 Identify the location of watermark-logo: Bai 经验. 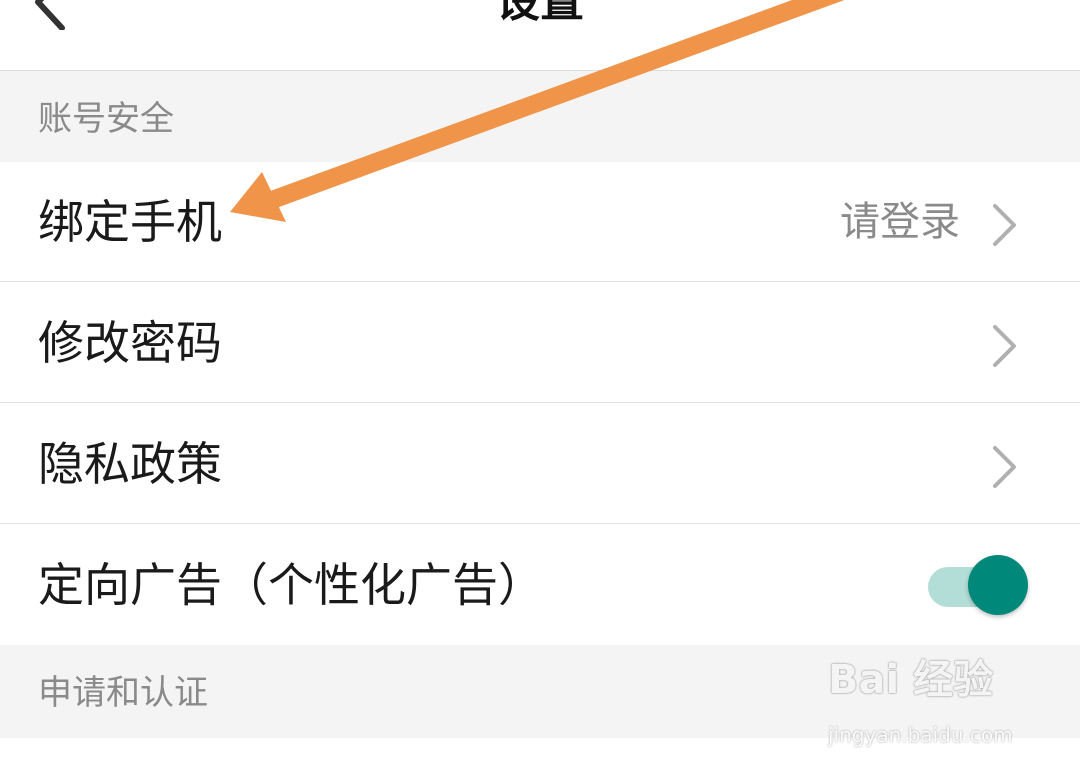
(911, 680).